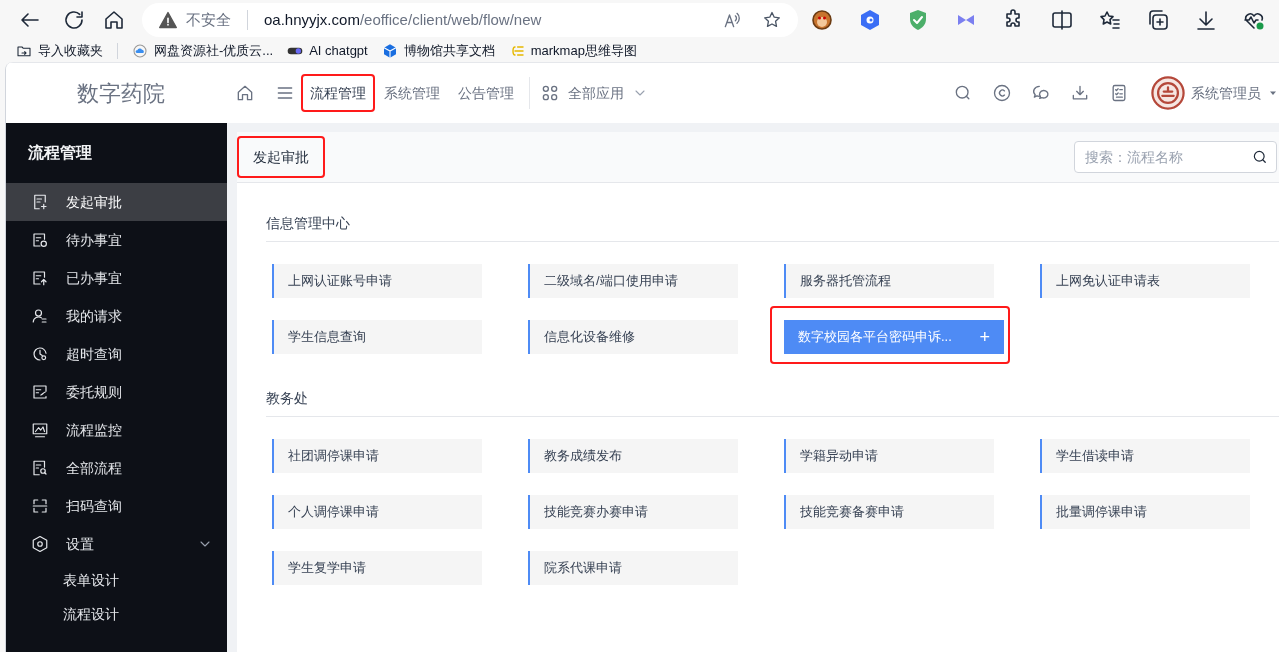 The height and width of the screenshot is (652, 1279). What do you see at coordinates (1206, 20) in the screenshot?
I see `download-icon` at bounding box center [1206, 20].